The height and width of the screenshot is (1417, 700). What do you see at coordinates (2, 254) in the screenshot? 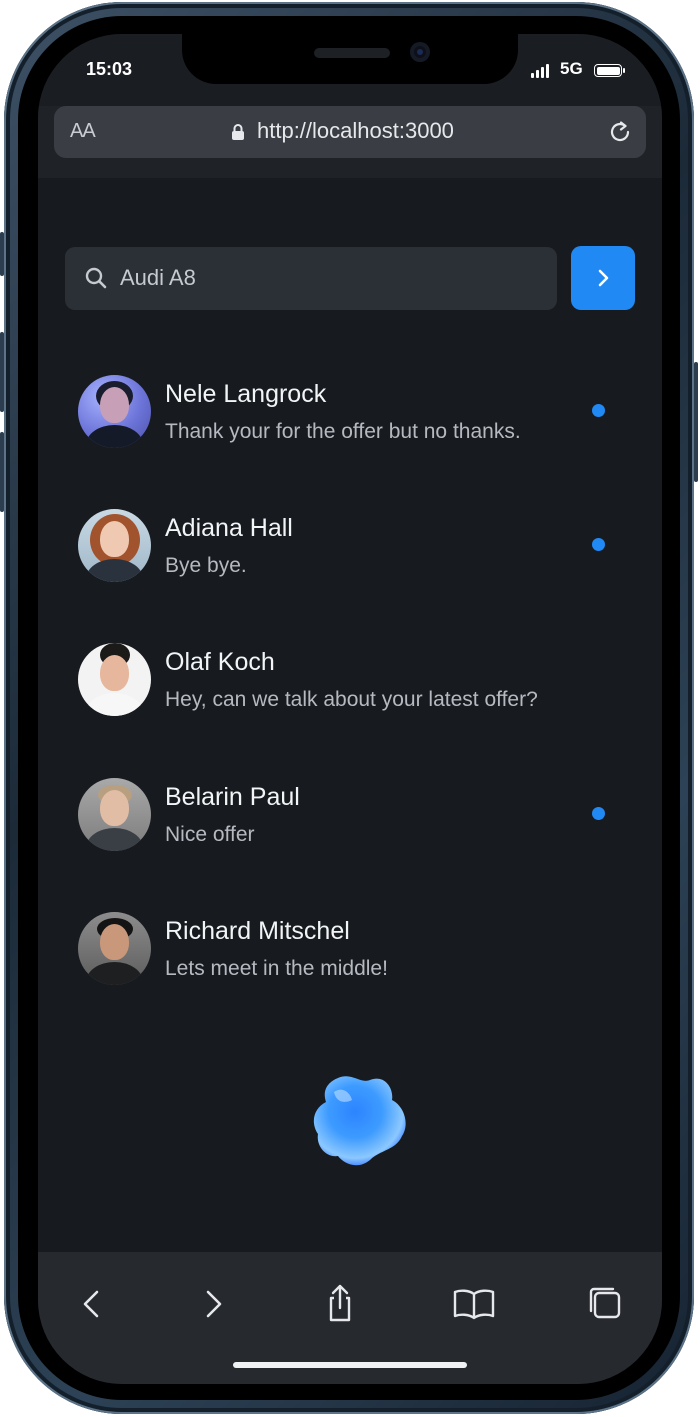
I see `mute-switch` at bounding box center [2, 254].